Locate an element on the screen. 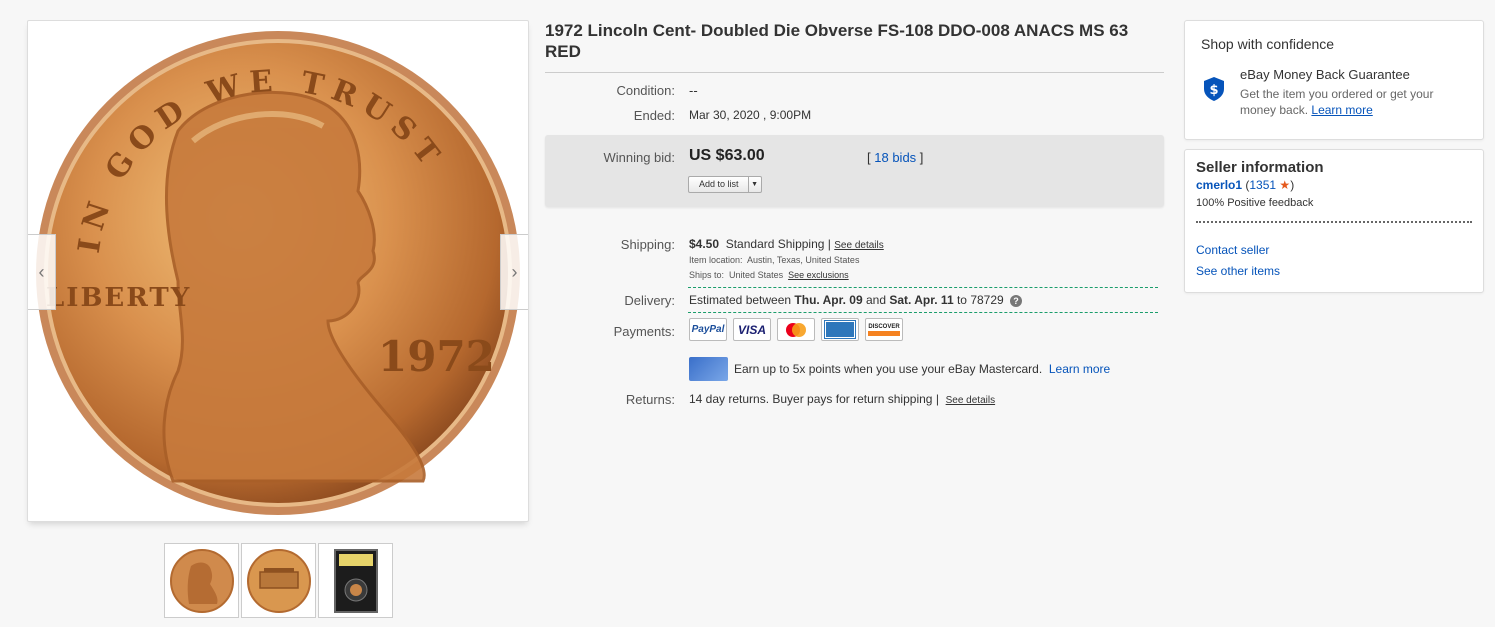  visa-icon: VISA is located at coordinates (752, 329).